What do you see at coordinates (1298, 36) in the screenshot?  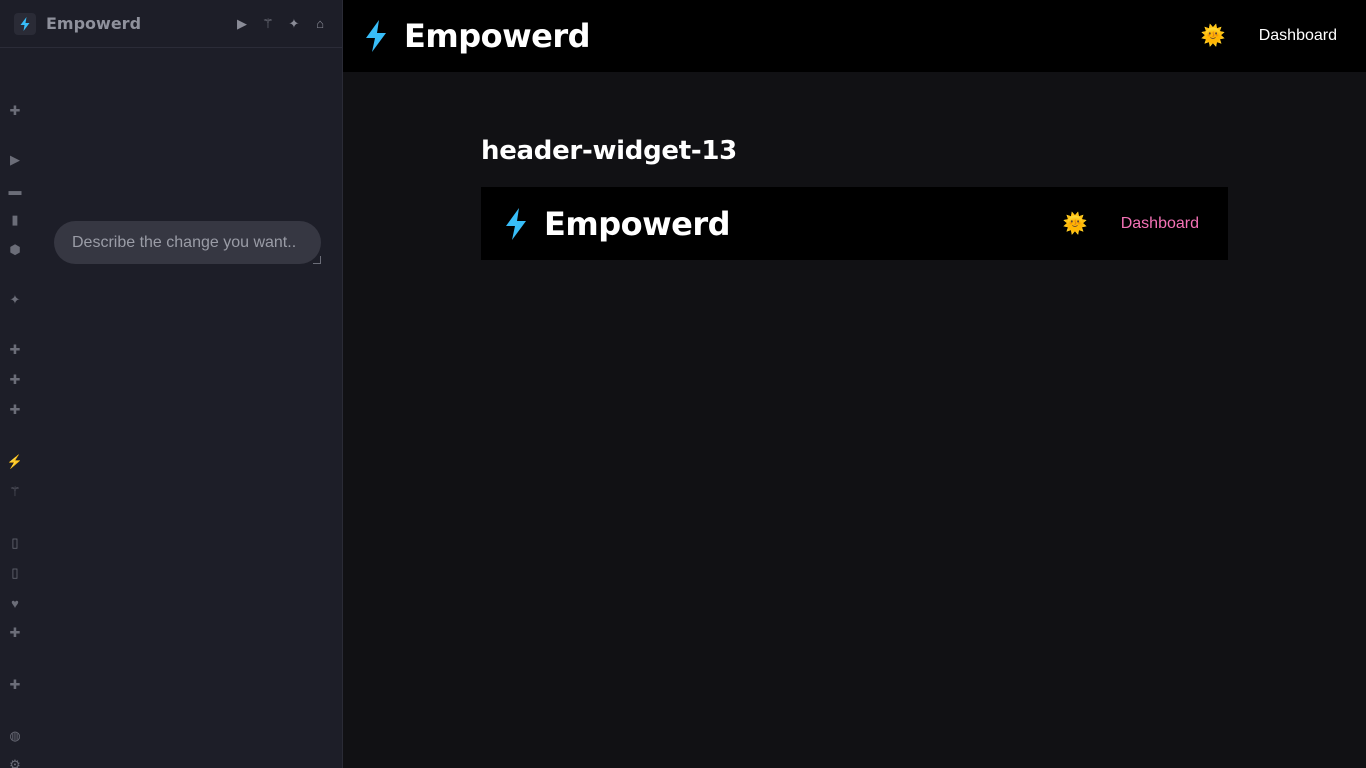 I see `nav-link-dashboard: Dashboard` at bounding box center [1298, 36].